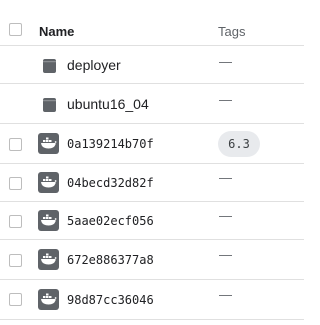 This screenshot has width=320, height=325. Describe the element at coordinates (110, 144) in the screenshot. I see `image-digest: 0a139214b70f` at that location.